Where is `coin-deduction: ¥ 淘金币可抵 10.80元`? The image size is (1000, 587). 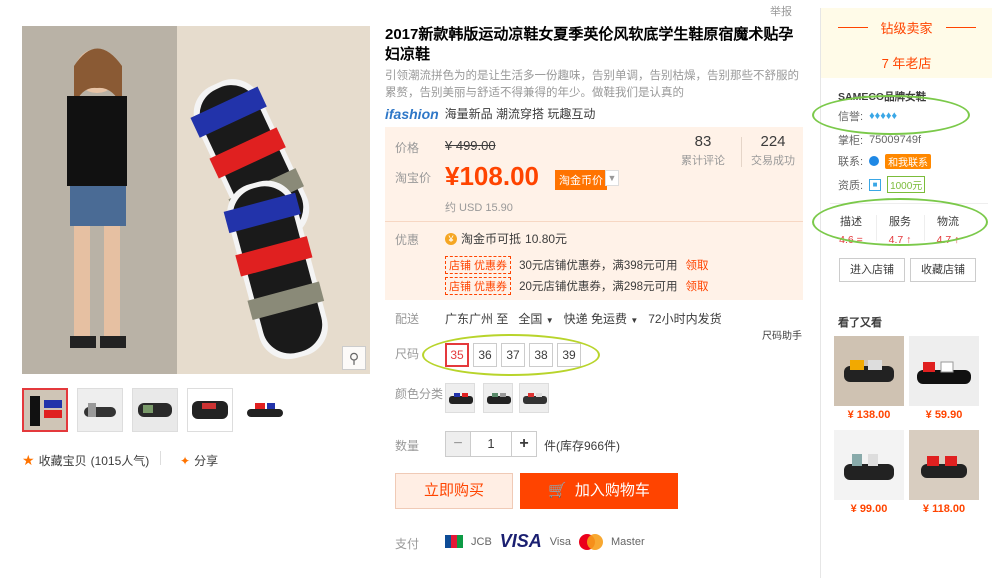
coin-deduction: ¥ 淘金币可抵 10.80元 is located at coordinates (506, 238).